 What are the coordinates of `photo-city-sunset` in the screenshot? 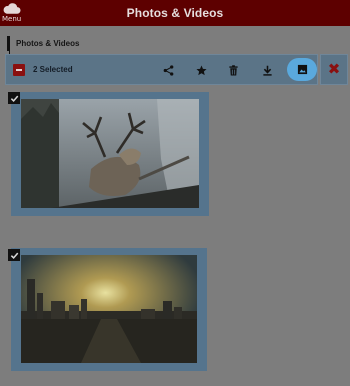 It's located at (109, 309).